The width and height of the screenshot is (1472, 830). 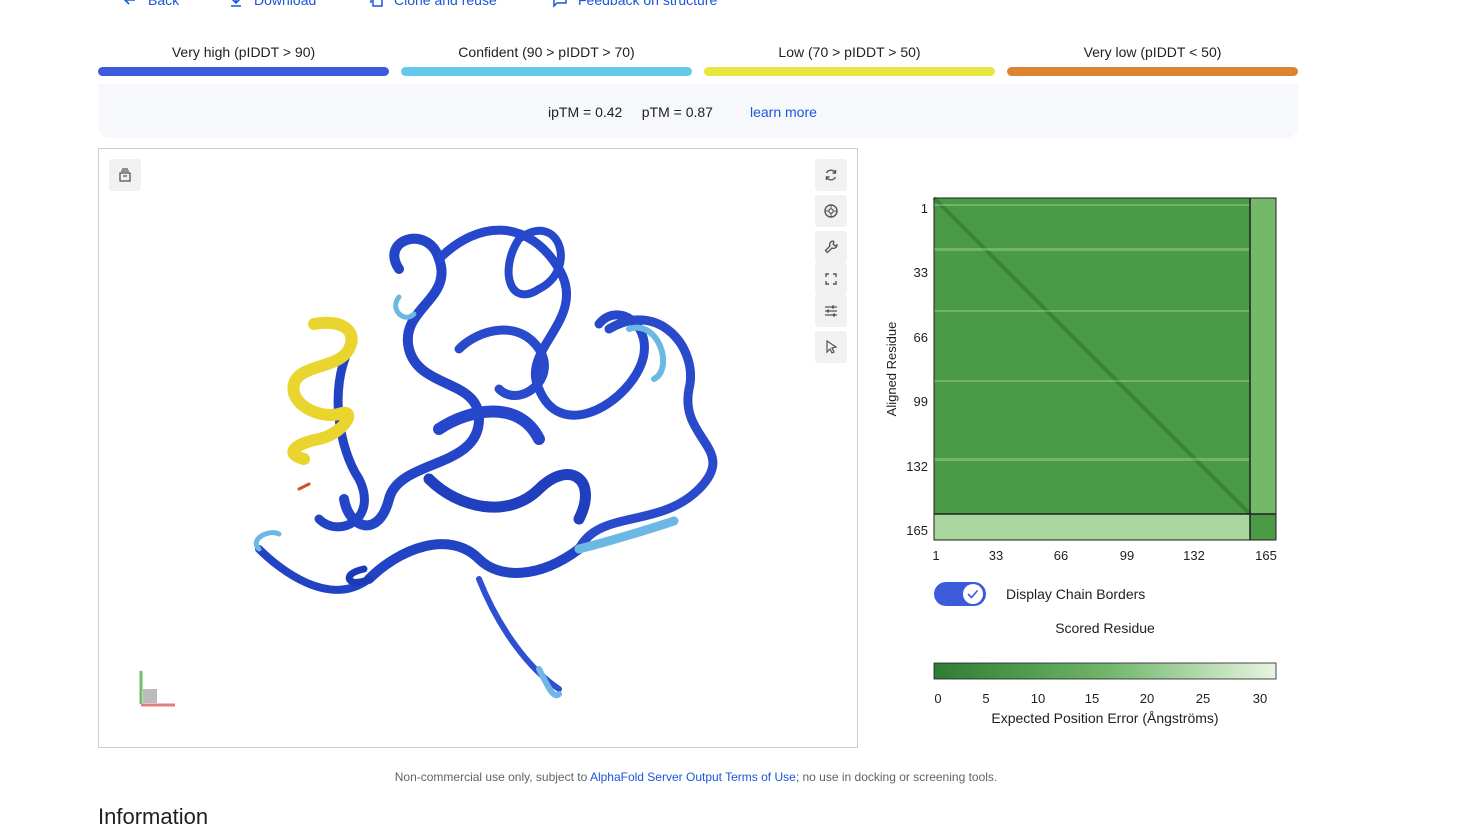 What do you see at coordinates (985, 698) in the screenshot?
I see `colorbar-tick: 5` at bounding box center [985, 698].